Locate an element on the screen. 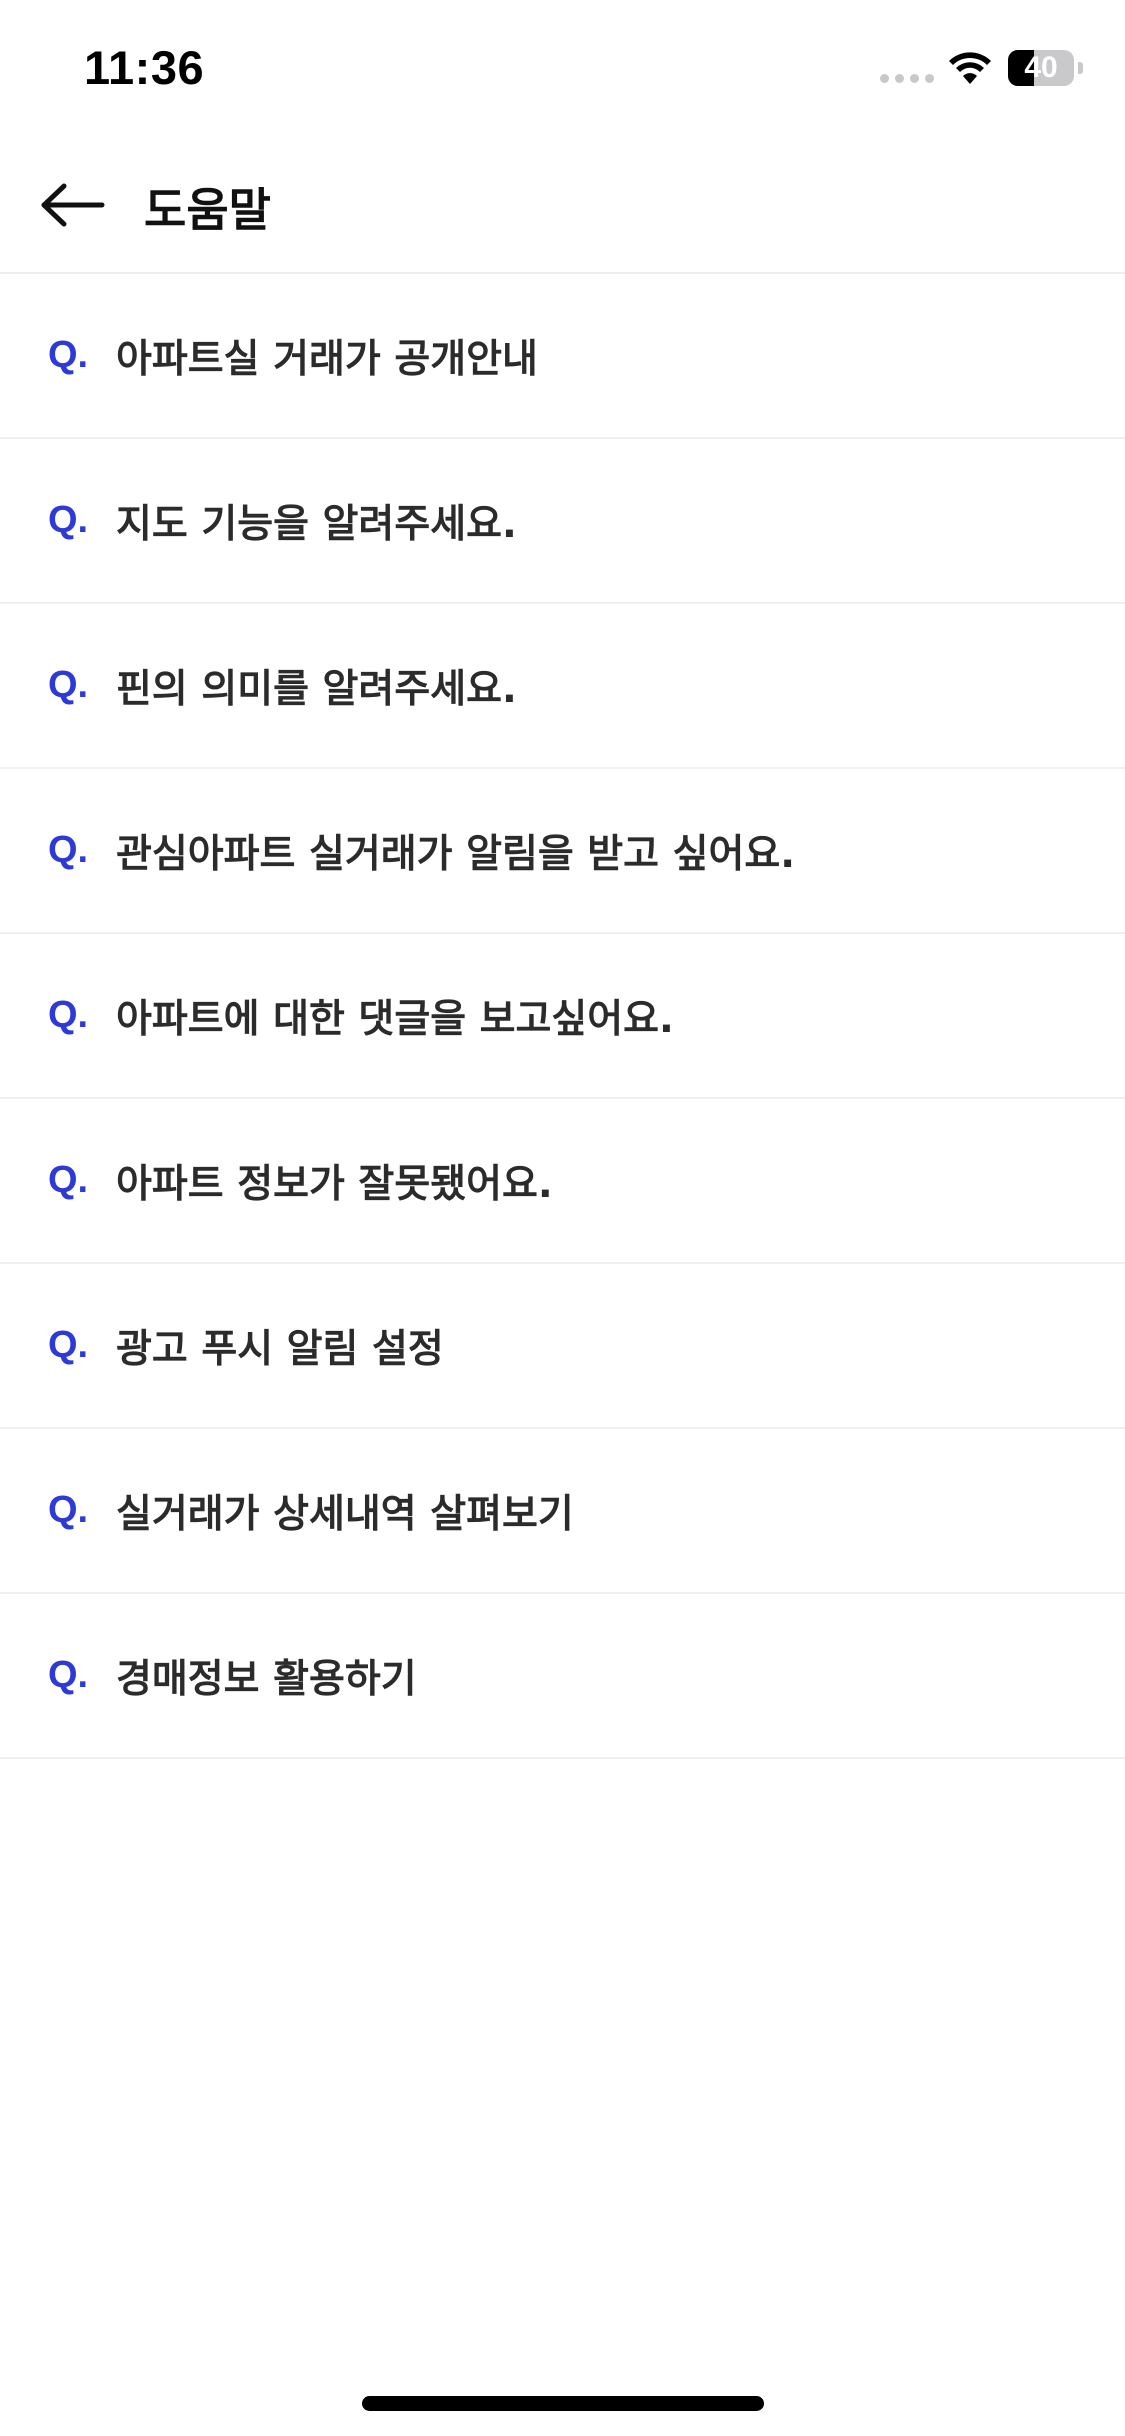 The height and width of the screenshot is (2436, 1125). faq-question: 아파트 정보가 잘못됐어요. is located at coordinates (334, 1184).